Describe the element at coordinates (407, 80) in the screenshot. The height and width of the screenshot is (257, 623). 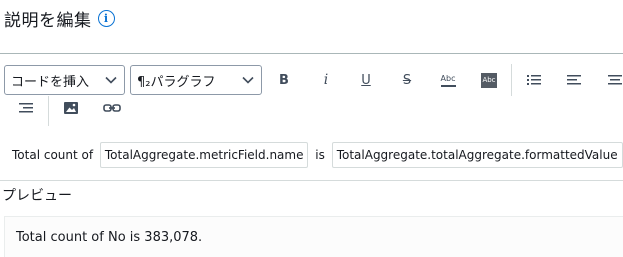
I see `strikethrough-button: S` at that location.